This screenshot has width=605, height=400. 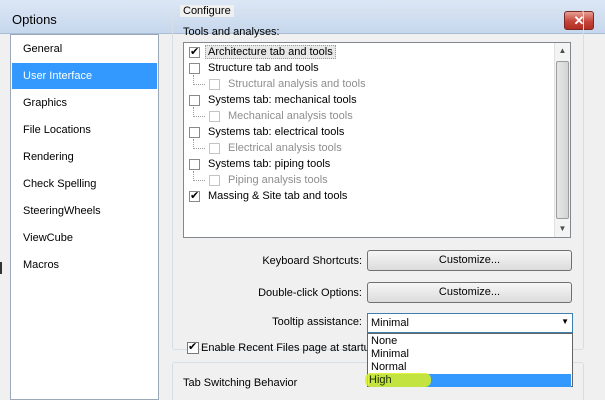 What do you see at coordinates (278, 196) in the screenshot?
I see `tree-item-label: Massing & Site tab and tools` at bounding box center [278, 196].